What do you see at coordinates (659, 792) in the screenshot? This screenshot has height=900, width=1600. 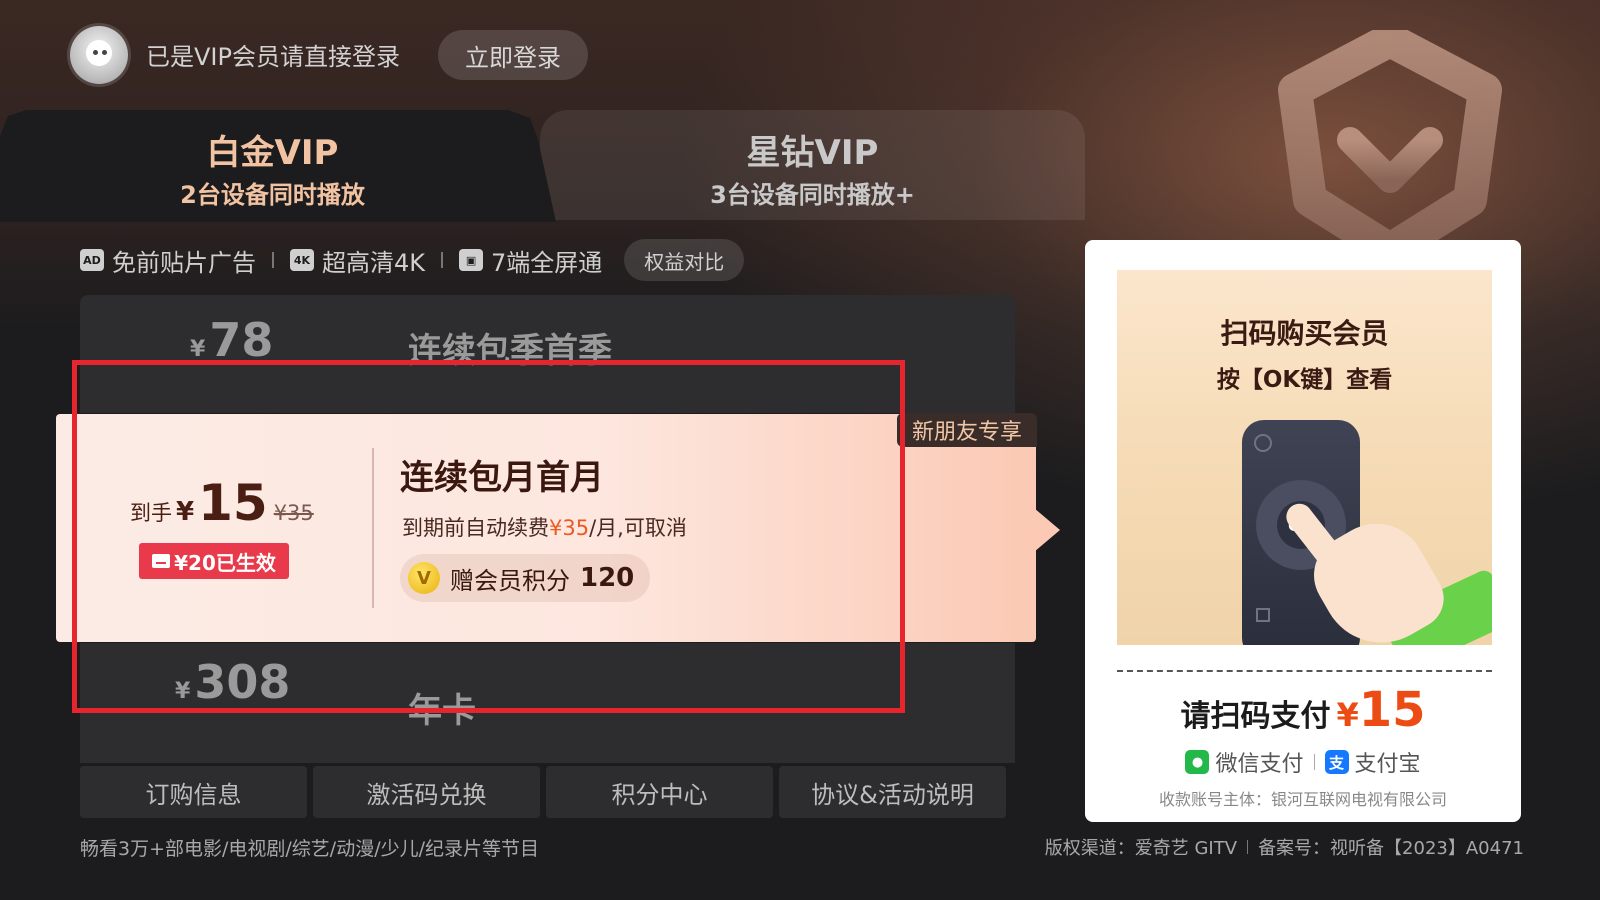 I see `points-center-button: 积分中心` at bounding box center [659, 792].